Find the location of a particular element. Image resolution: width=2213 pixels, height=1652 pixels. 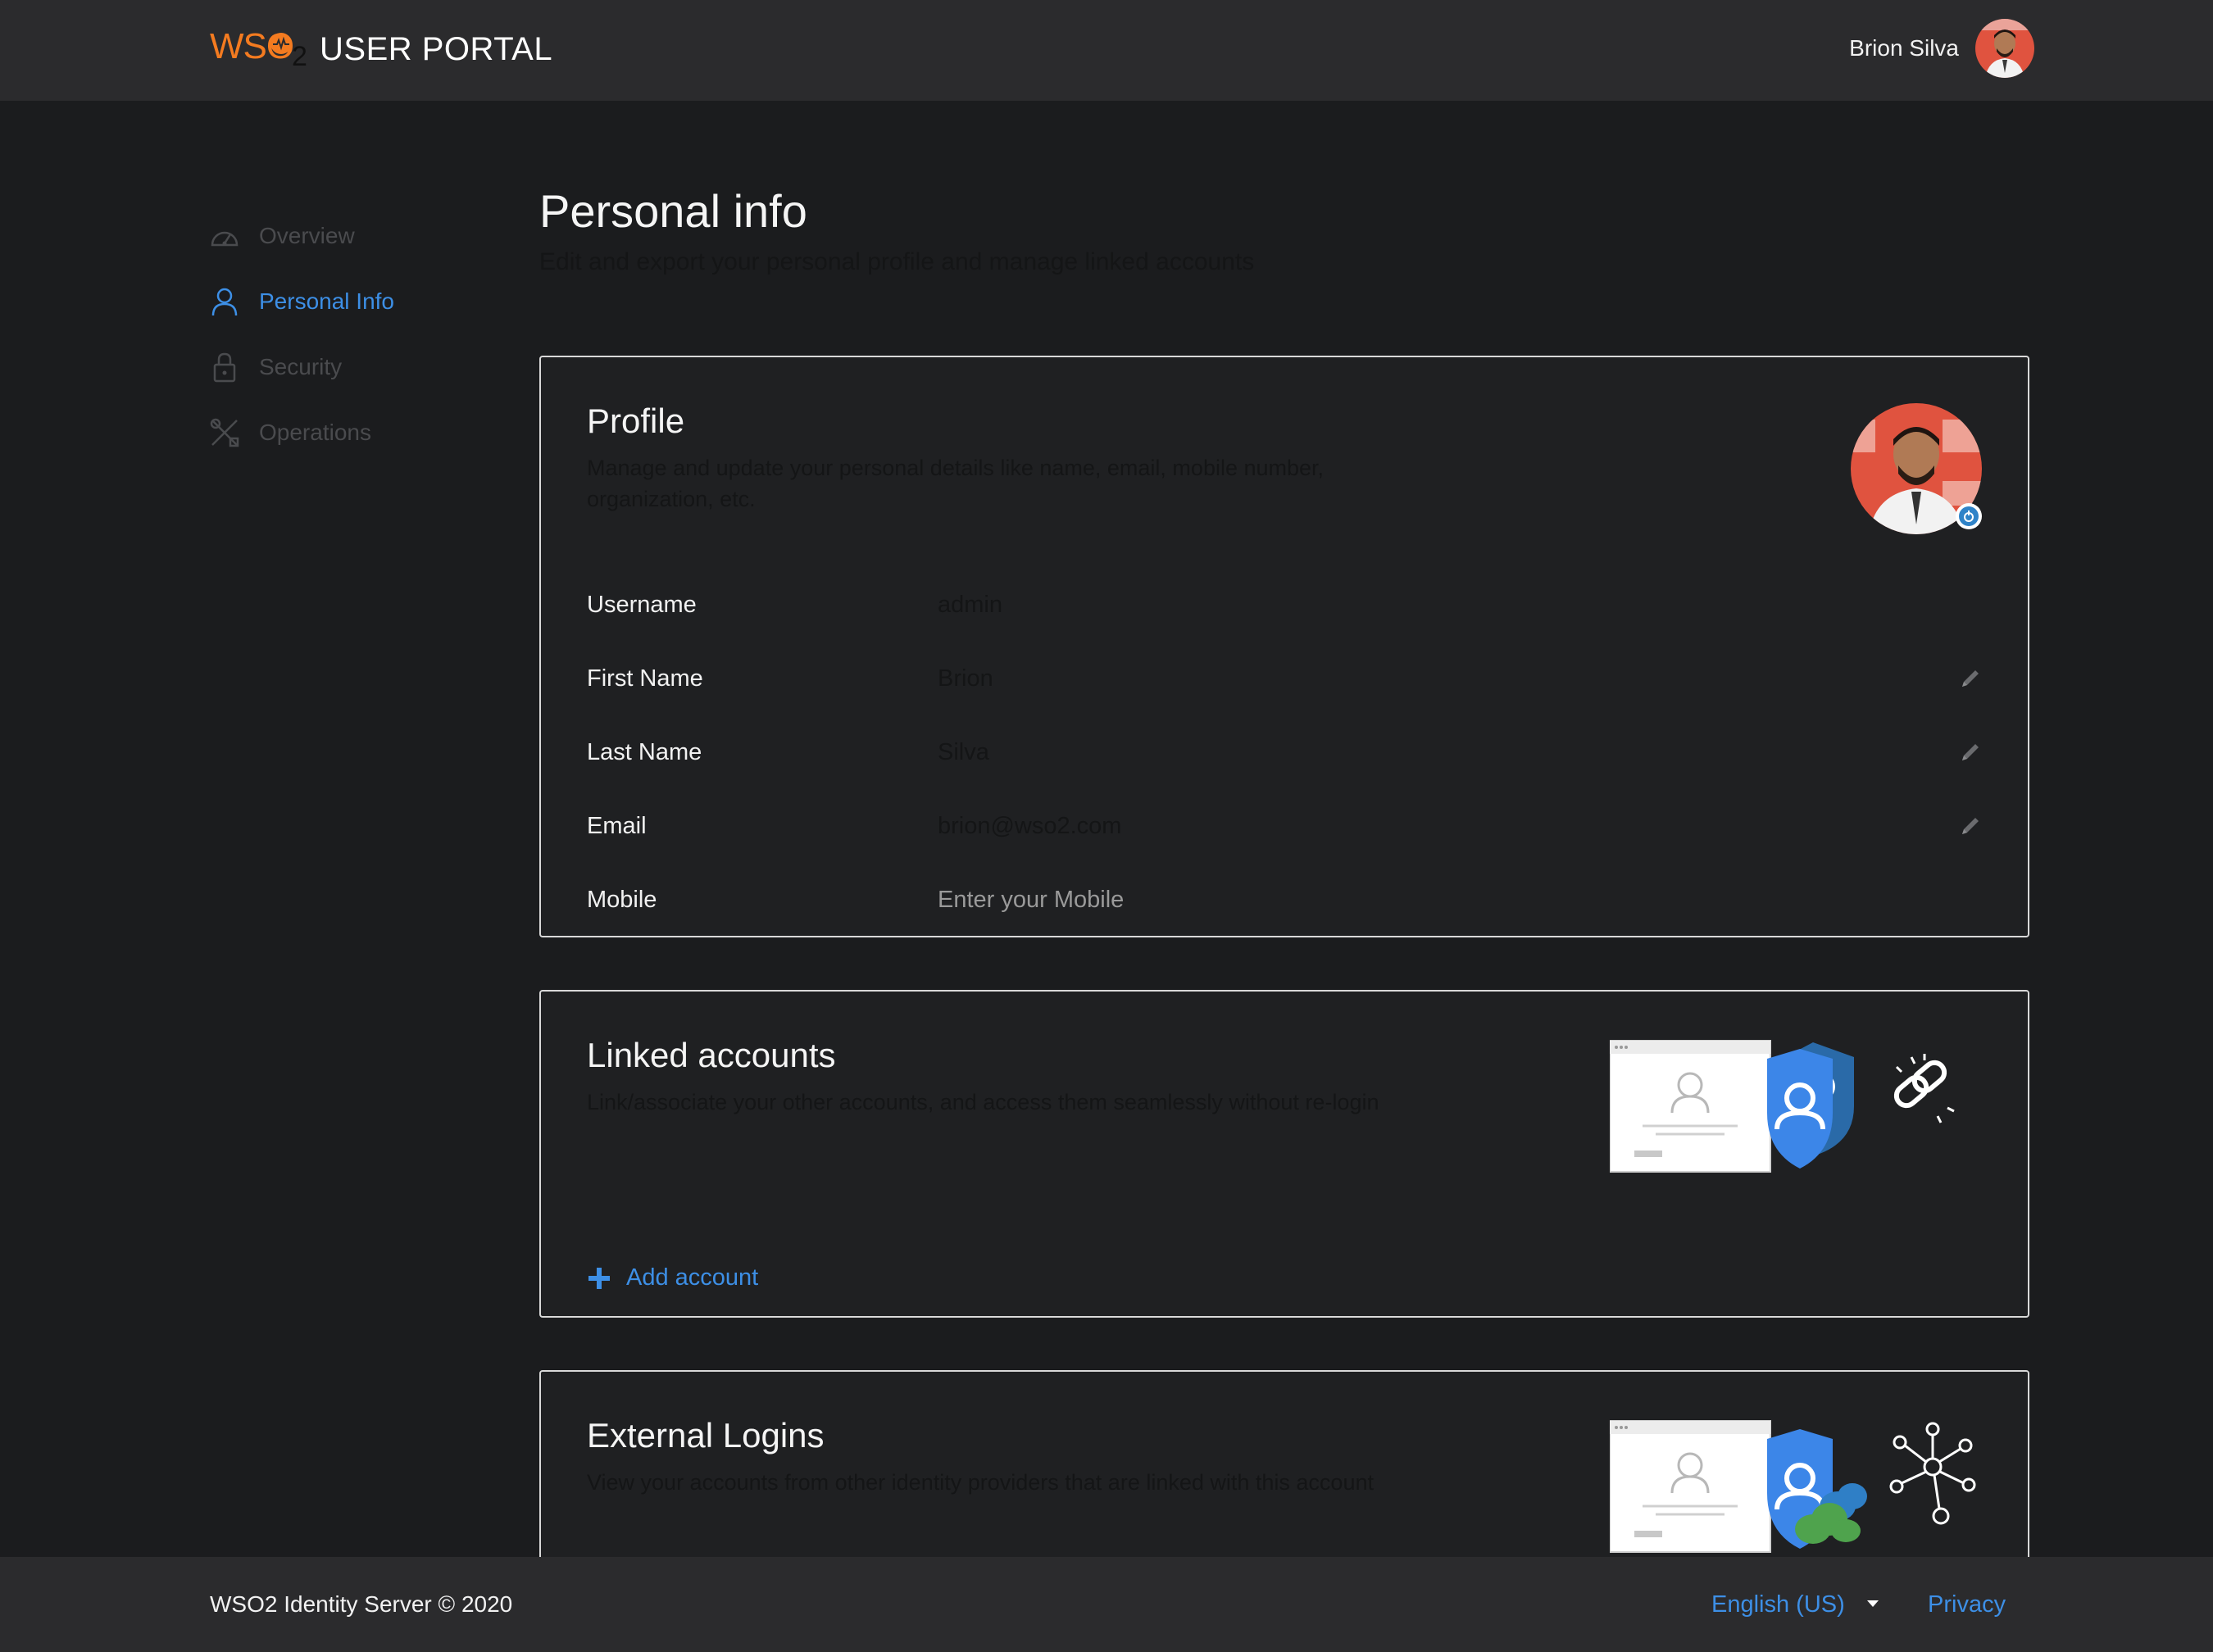

sidebar-item-operations: Operations is located at coordinates (355, 433).